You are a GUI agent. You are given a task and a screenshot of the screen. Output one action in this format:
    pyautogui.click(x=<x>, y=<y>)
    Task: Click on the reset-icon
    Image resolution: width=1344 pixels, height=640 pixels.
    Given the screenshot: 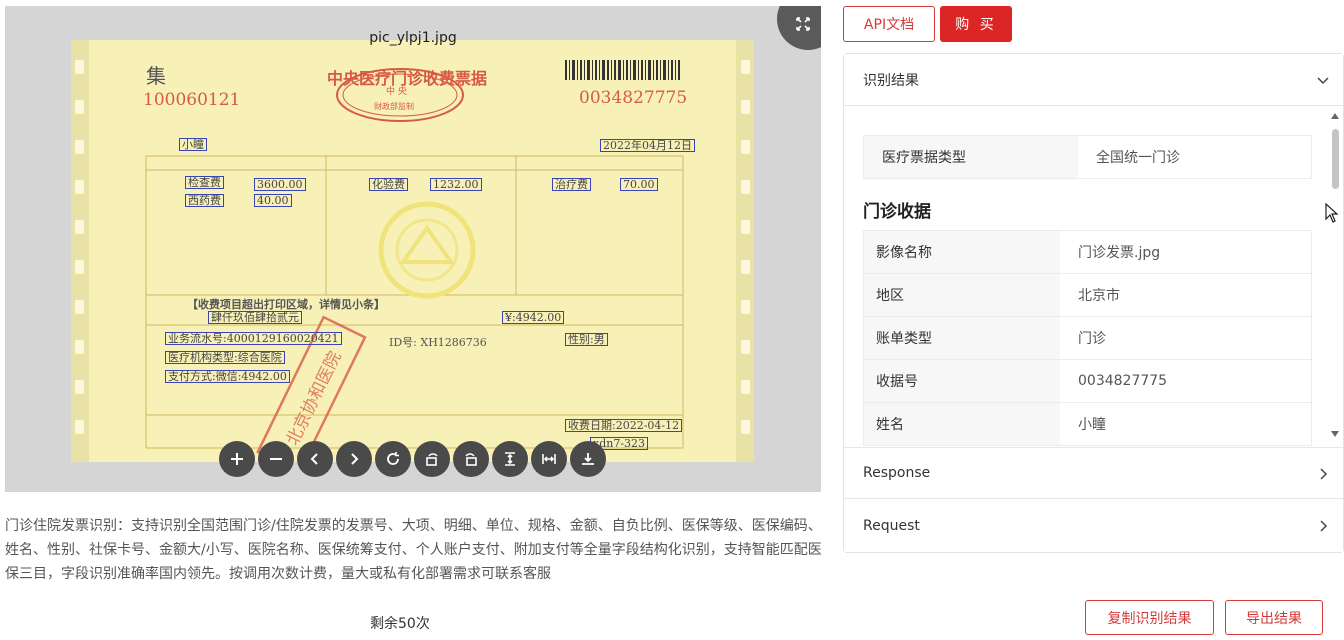 What is the action you would take?
    pyautogui.click(x=393, y=458)
    